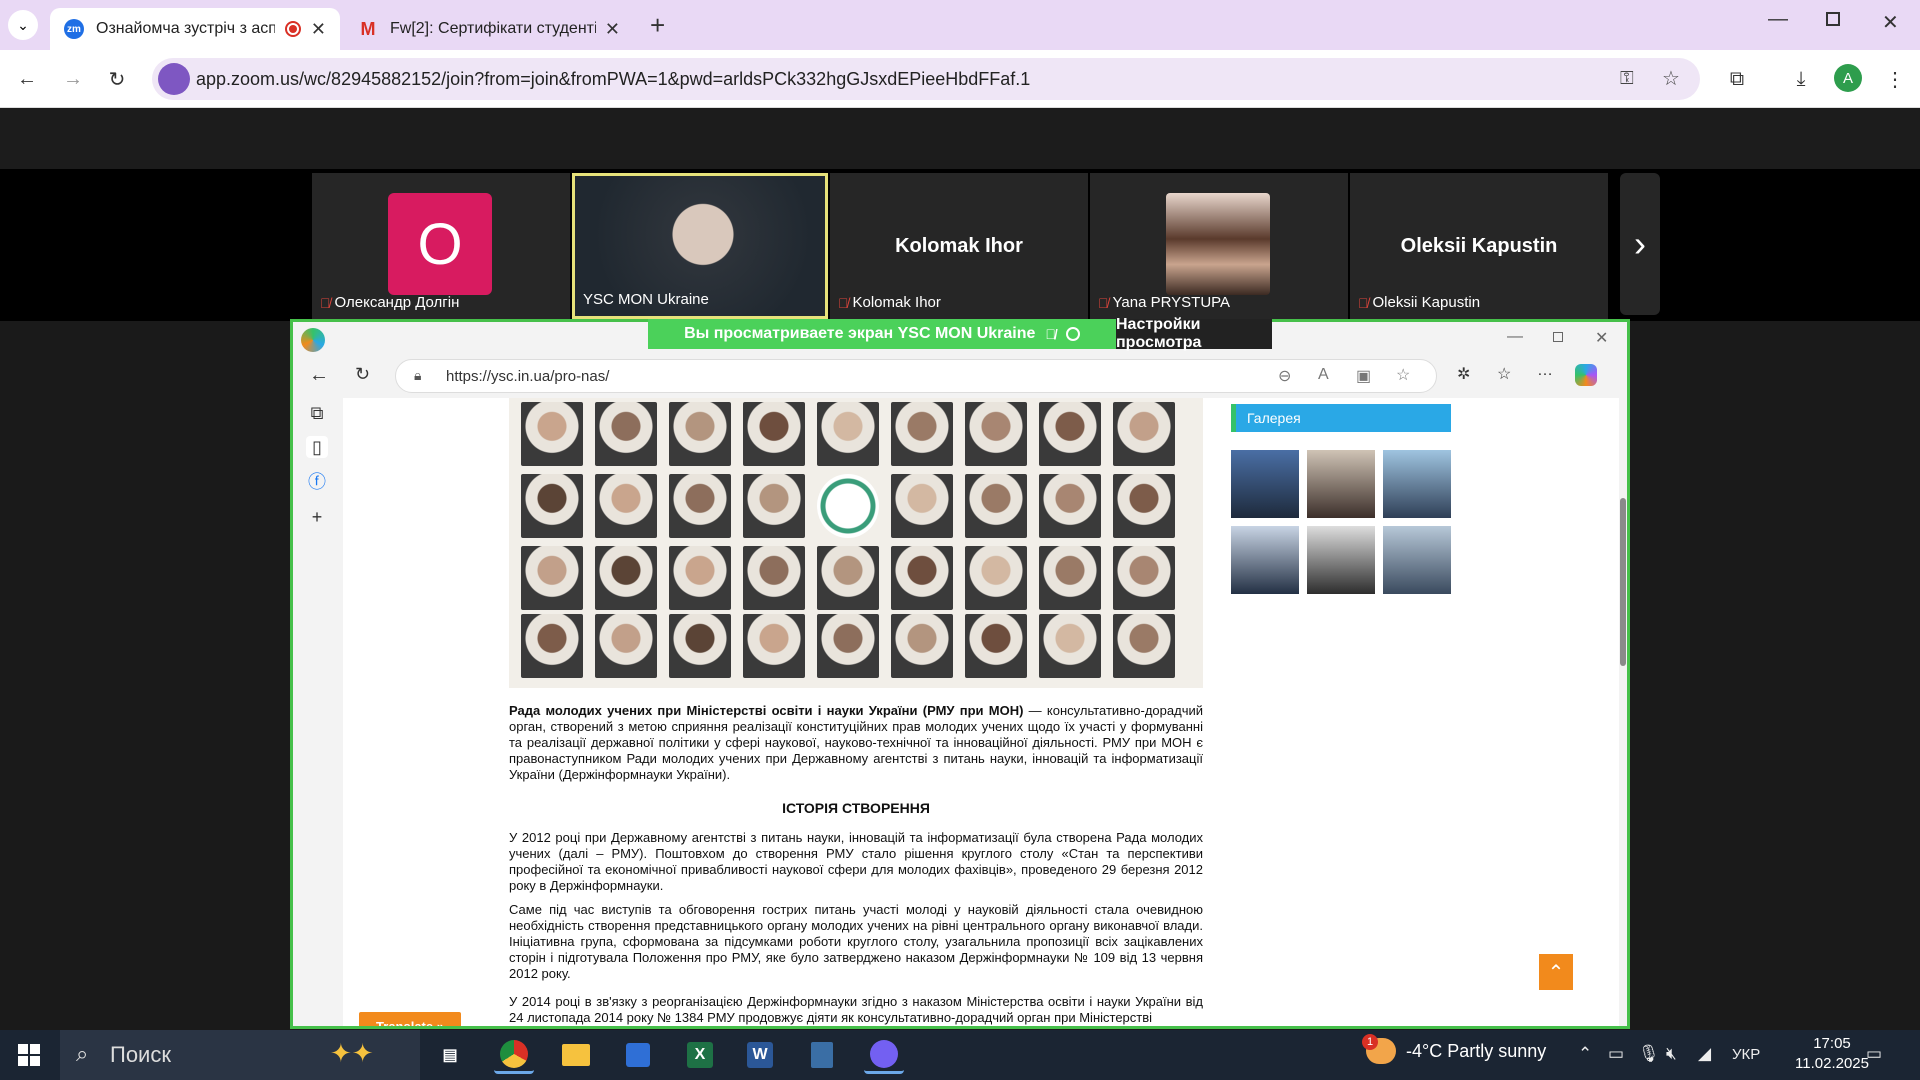 The image size is (1920, 1080). Describe the element at coordinates (1586, 375) in the screenshot. I see `copilot-icon` at that location.